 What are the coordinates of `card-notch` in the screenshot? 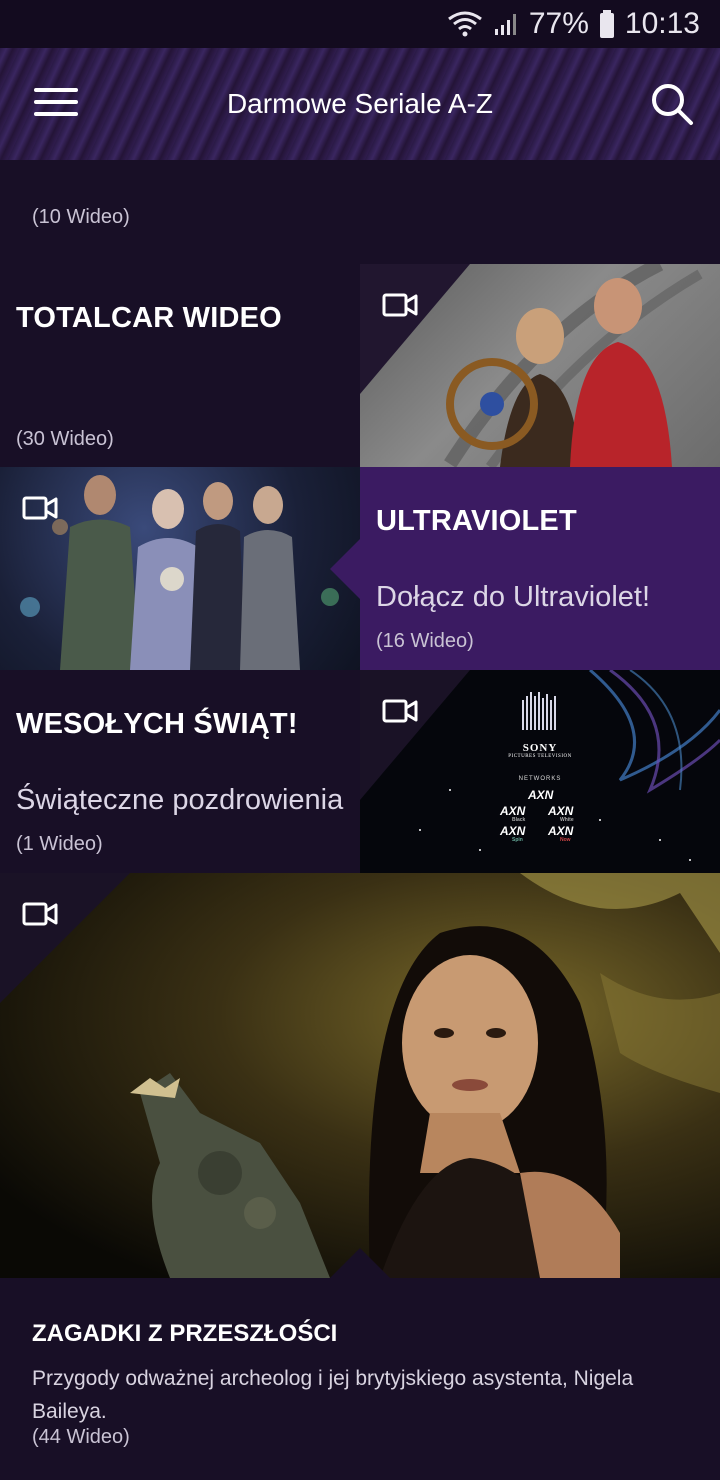 It's located at (360, 1263).